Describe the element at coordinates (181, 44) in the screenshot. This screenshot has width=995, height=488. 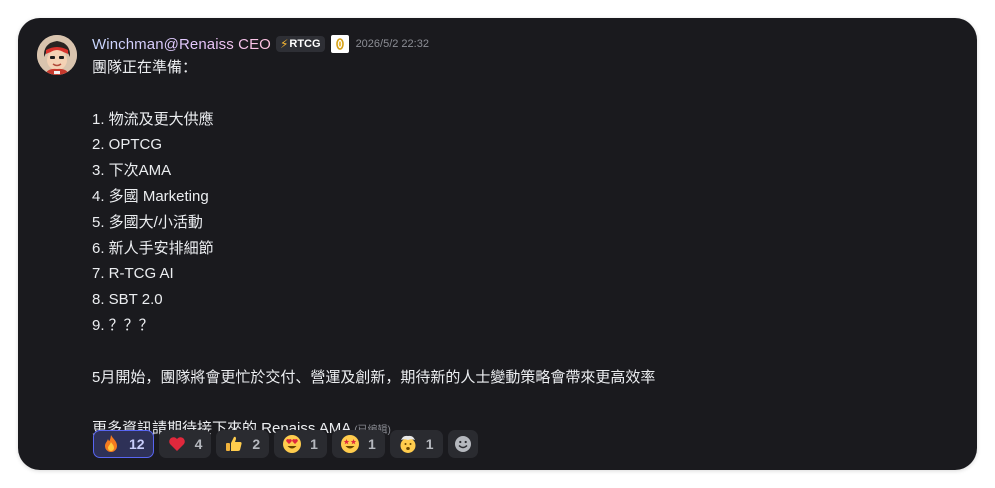
I see `author-name: Winchman@Renaiss CEO` at that location.